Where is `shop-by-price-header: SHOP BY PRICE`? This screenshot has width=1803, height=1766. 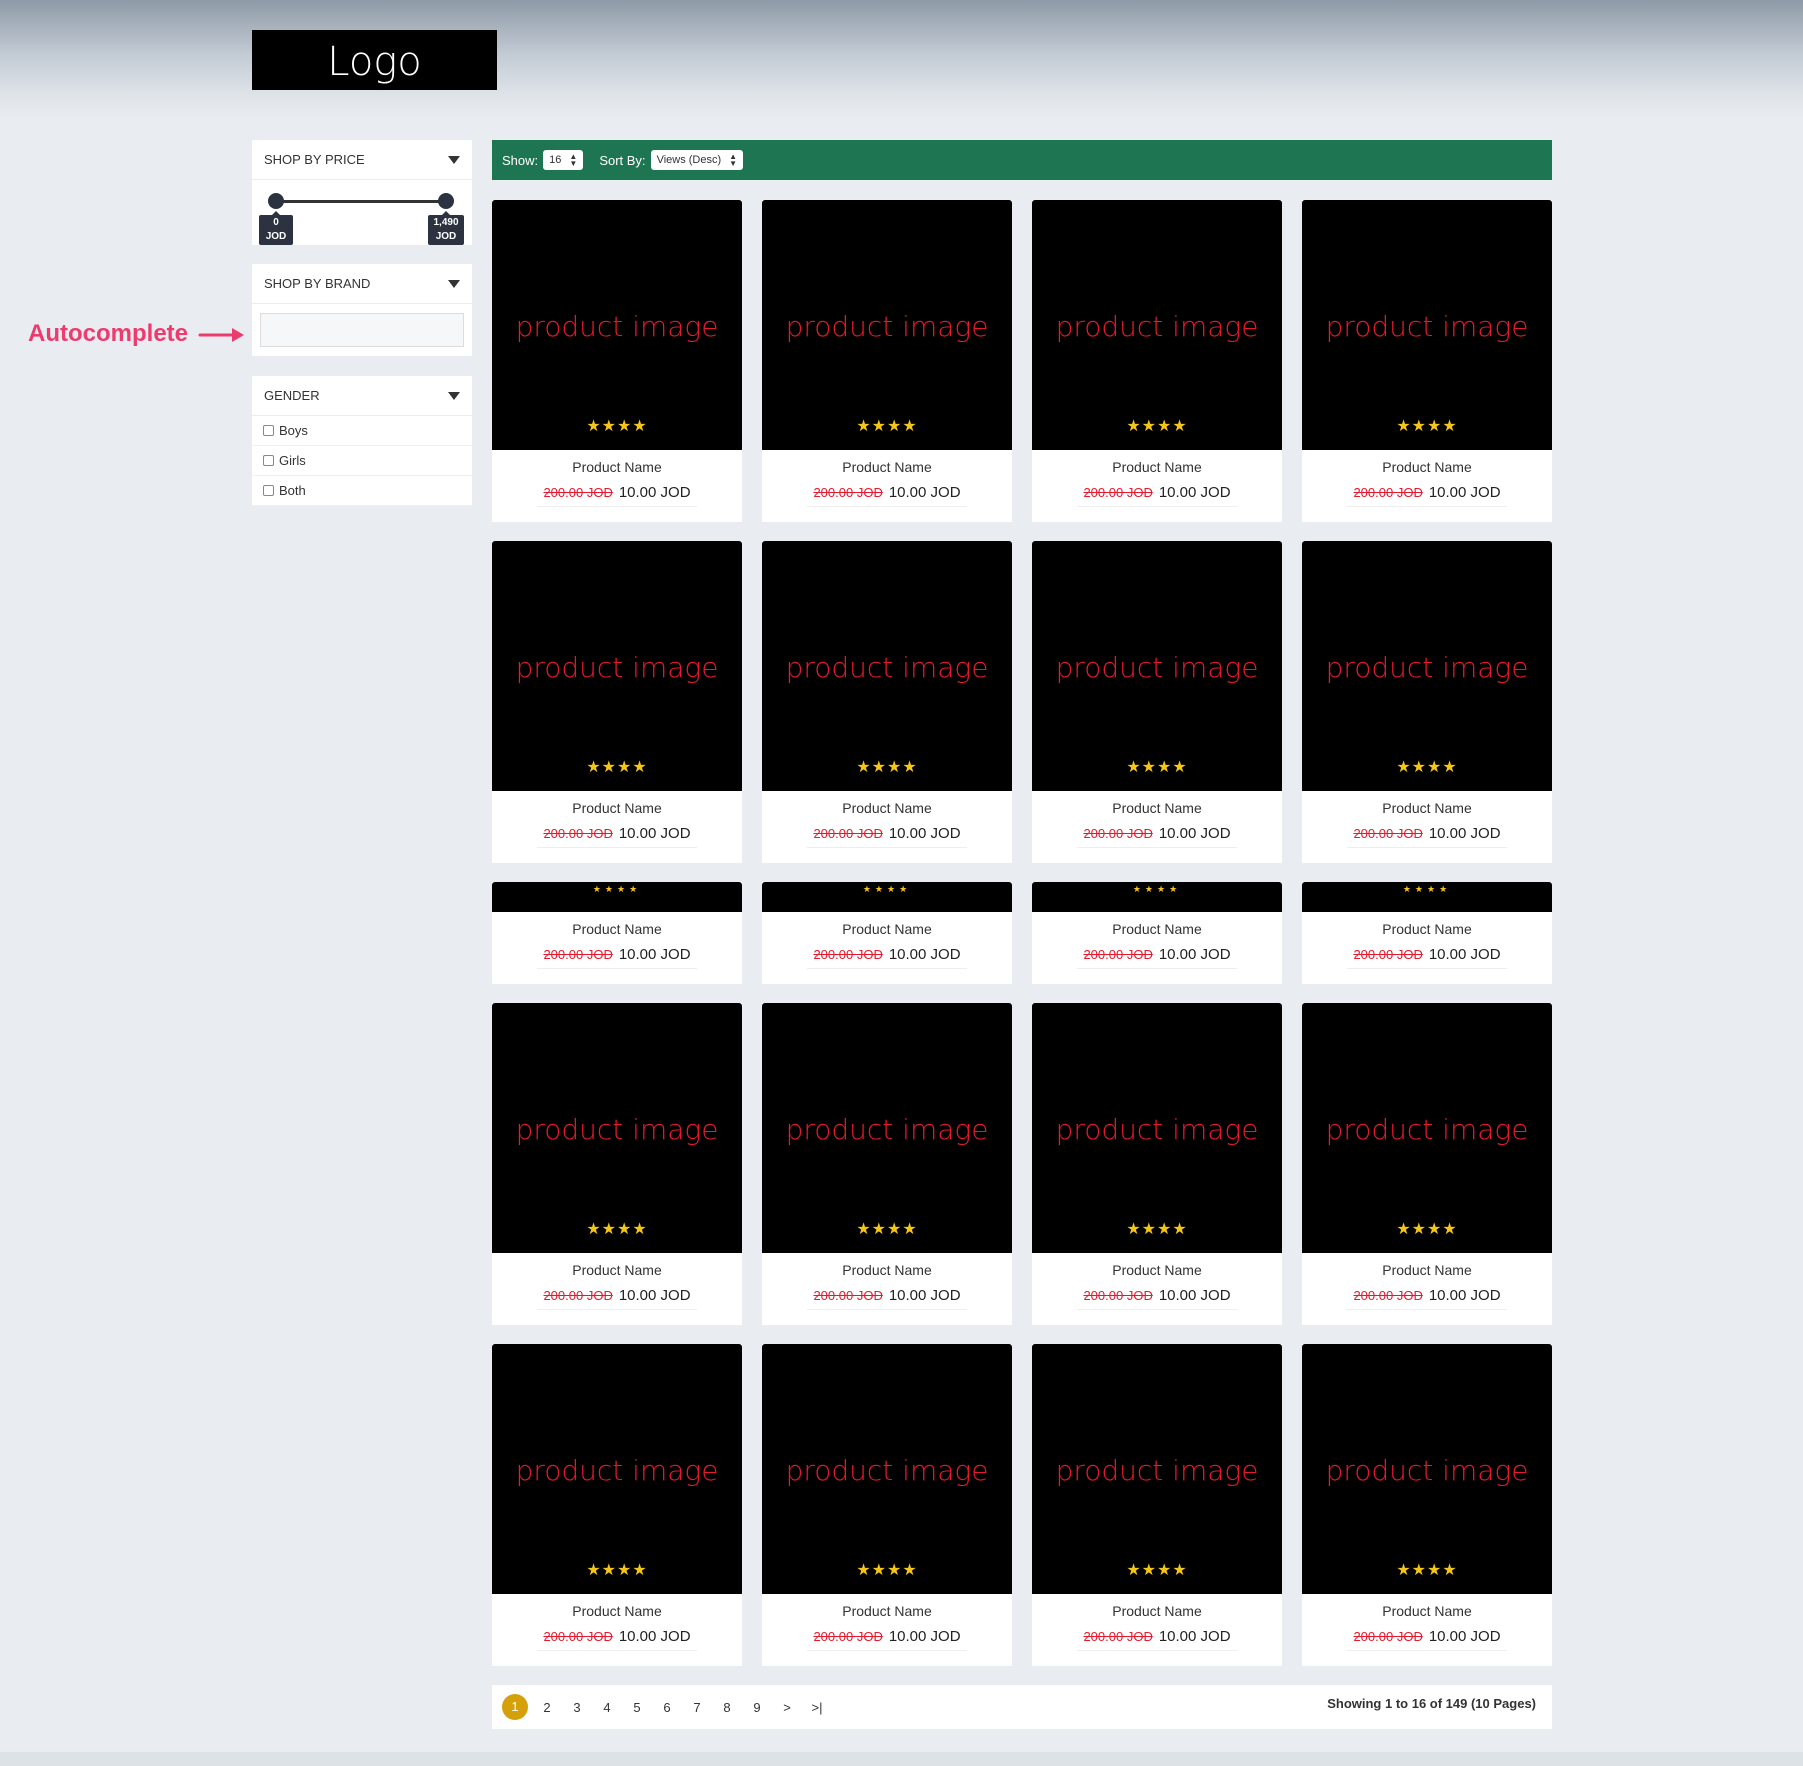 shop-by-price-header: SHOP BY PRICE is located at coordinates (362, 160).